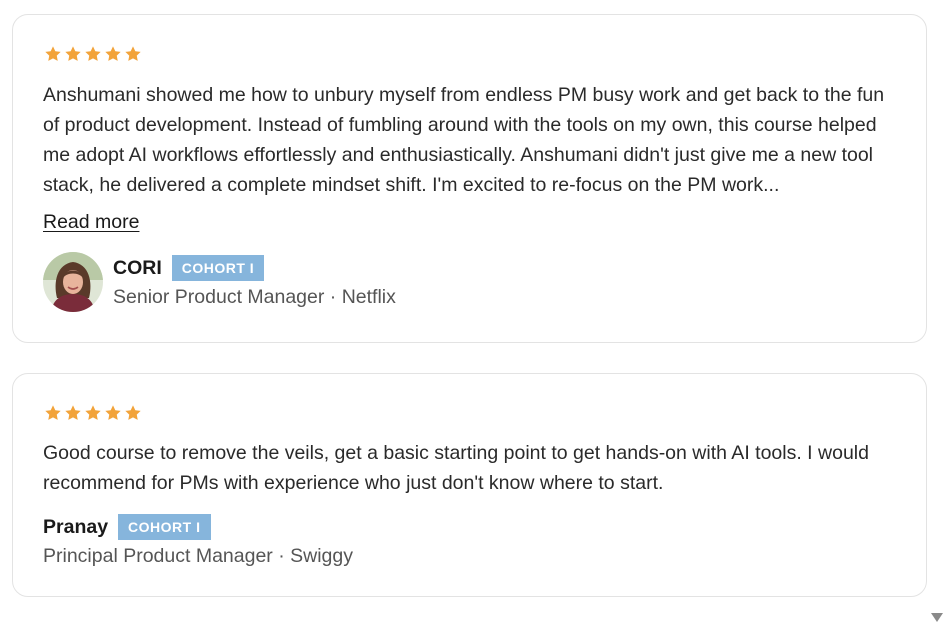  What do you see at coordinates (91, 222) in the screenshot?
I see `read-more-link: Read more` at bounding box center [91, 222].